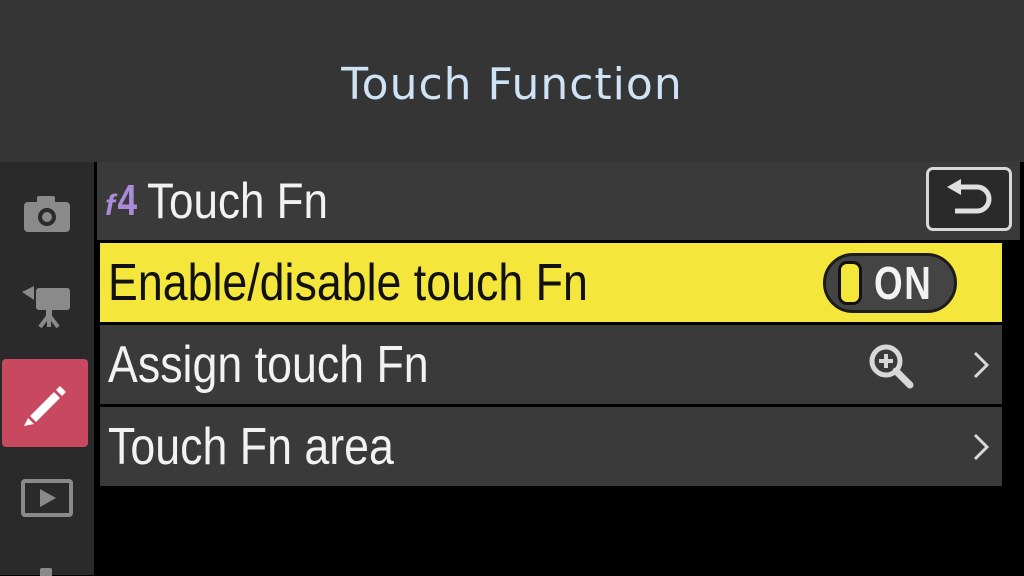 The width and height of the screenshot is (1024, 576). What do you see at coordinates (969, 196) in the screenshot?
I see `return-icon` at bounding box center [969, 196].